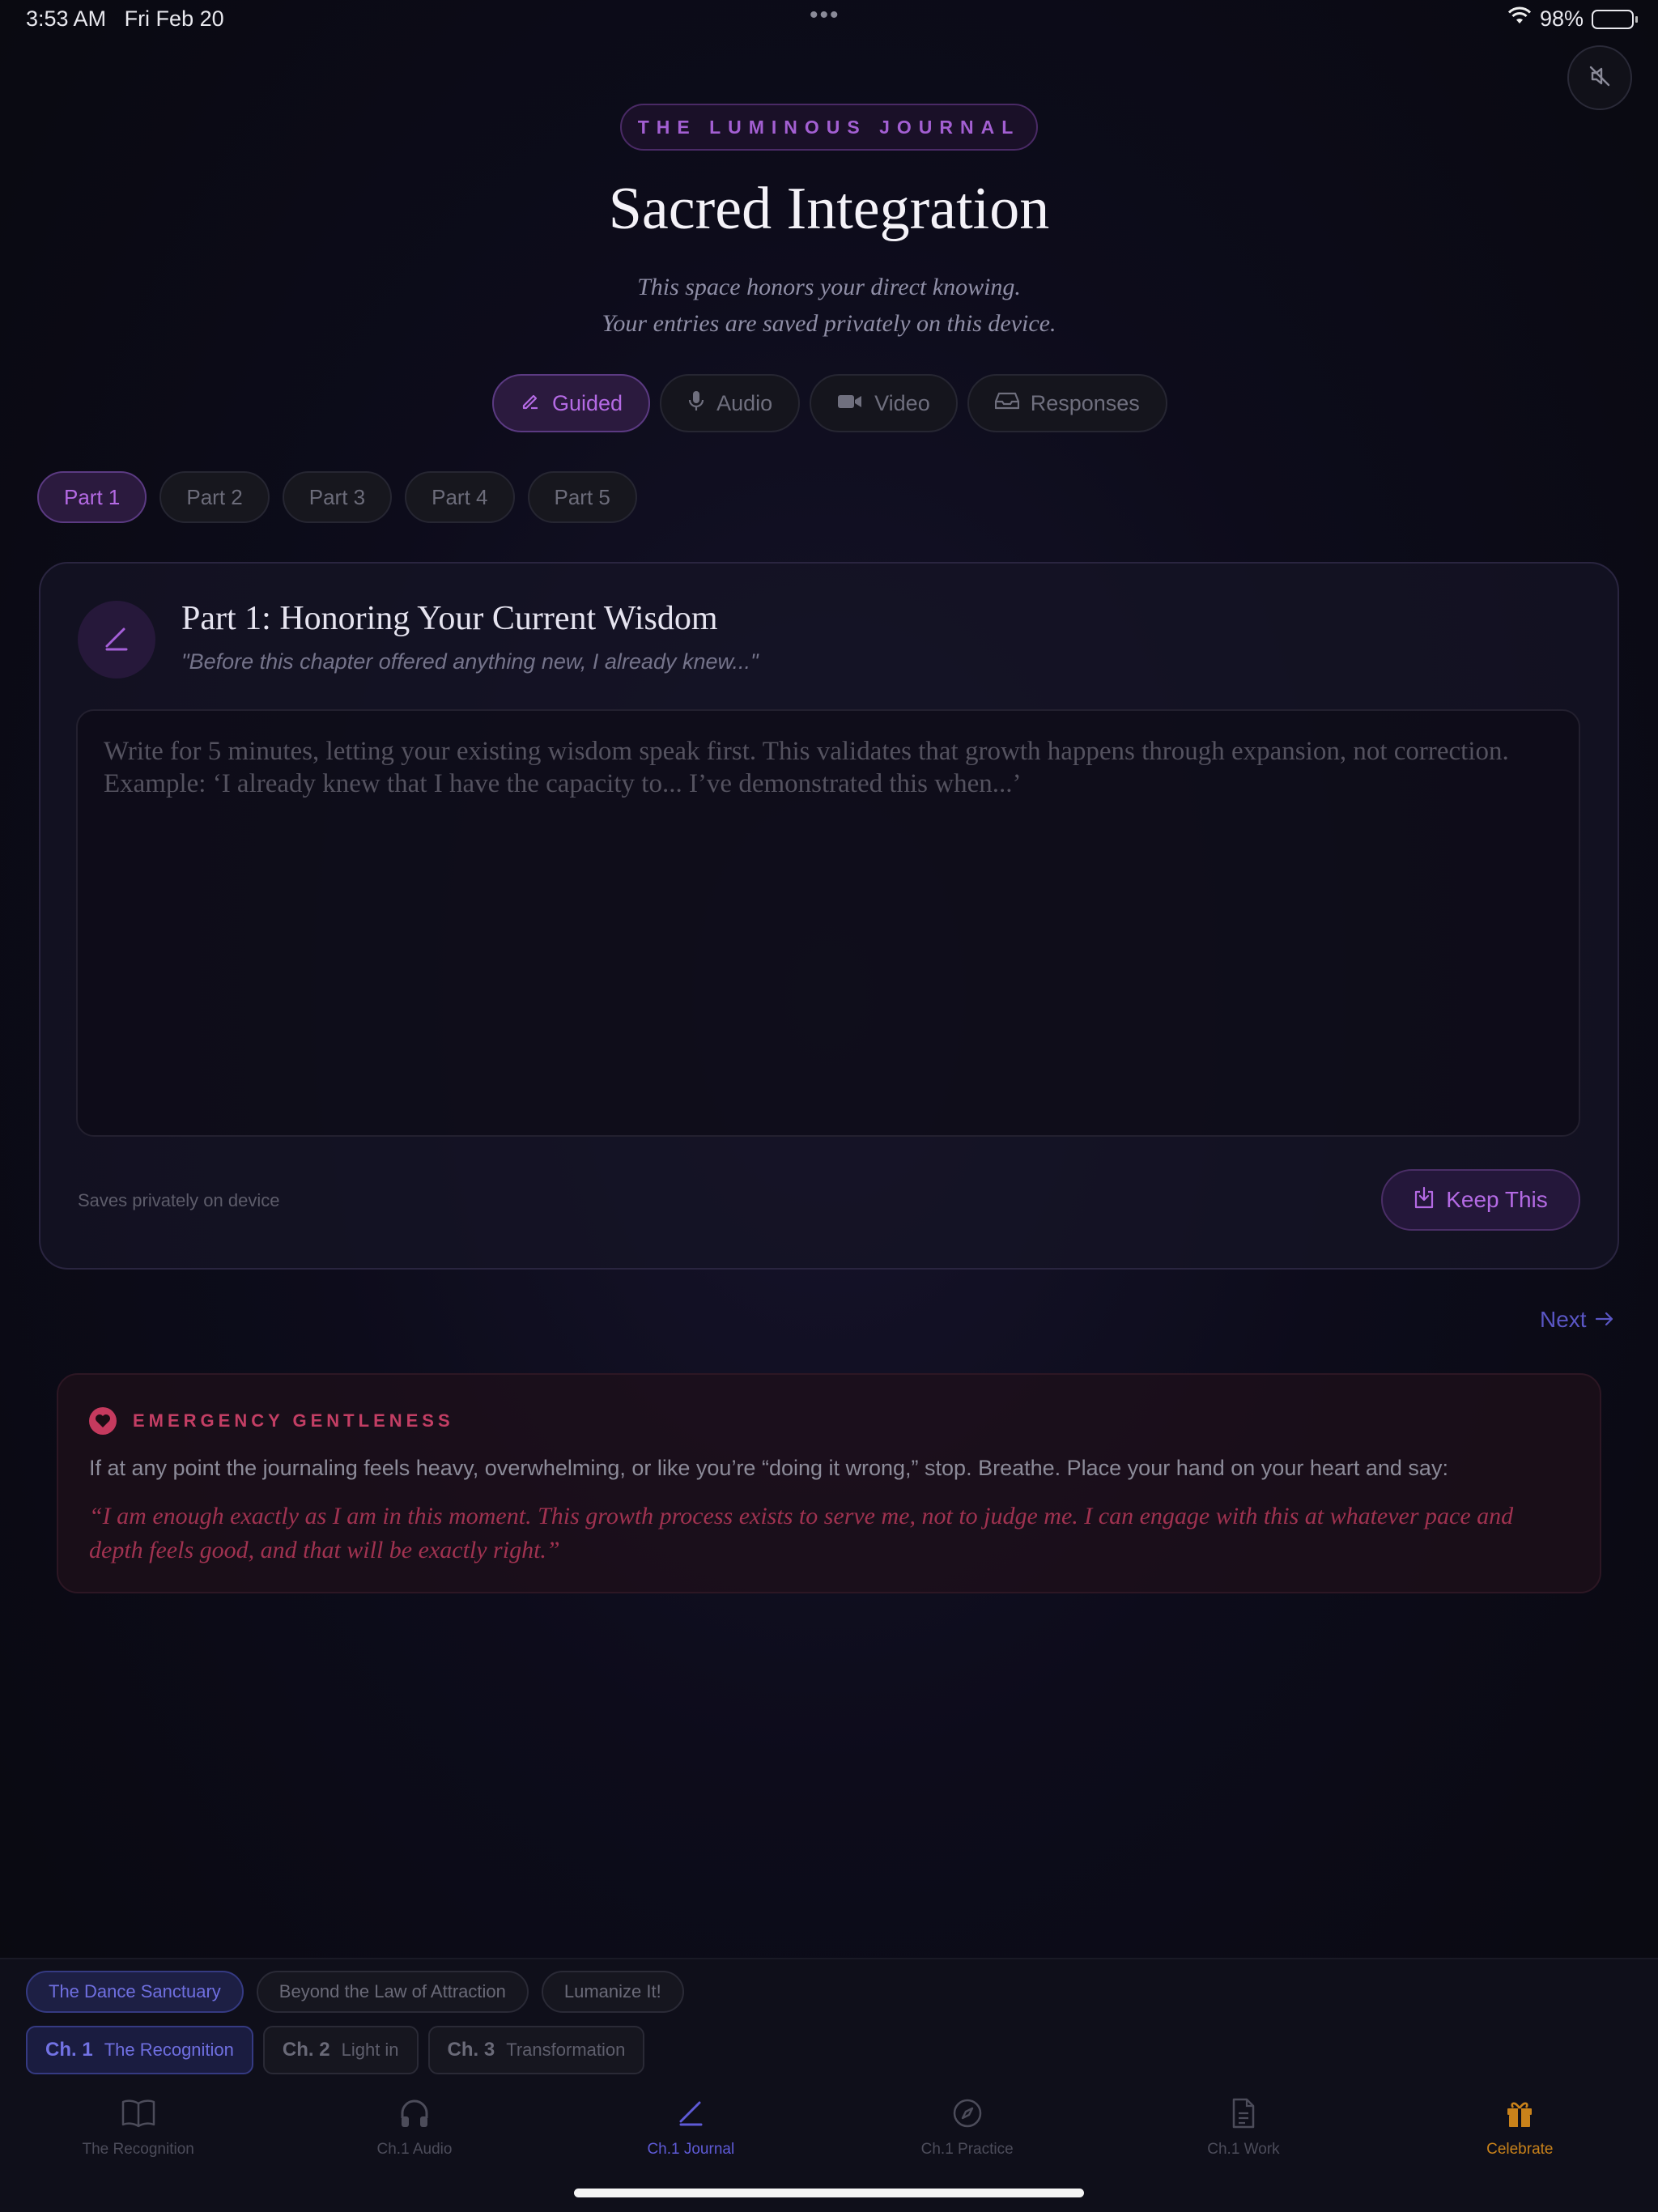 This screenshot has width=1658, height=2212. Describe the element at coordinates (449, 619) in the screenshot. I see `card-title: Part 1: Honoring Your Current Wisdom` at that location.